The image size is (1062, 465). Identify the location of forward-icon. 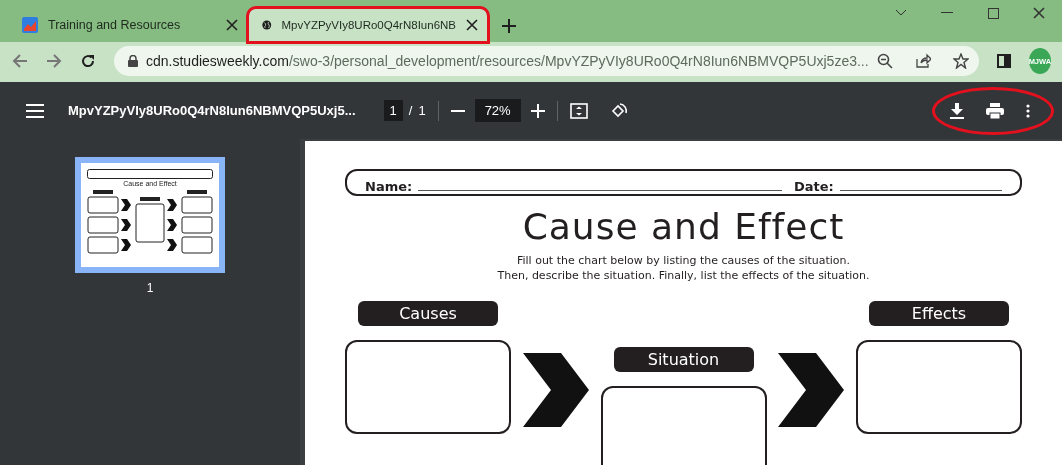
(54, 61).